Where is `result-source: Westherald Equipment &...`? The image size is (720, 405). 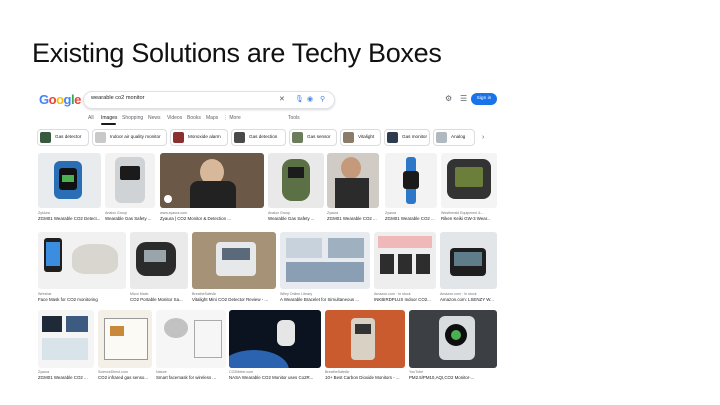 result-source: Westherald Equipment &... is located at coordinates (462, 213).